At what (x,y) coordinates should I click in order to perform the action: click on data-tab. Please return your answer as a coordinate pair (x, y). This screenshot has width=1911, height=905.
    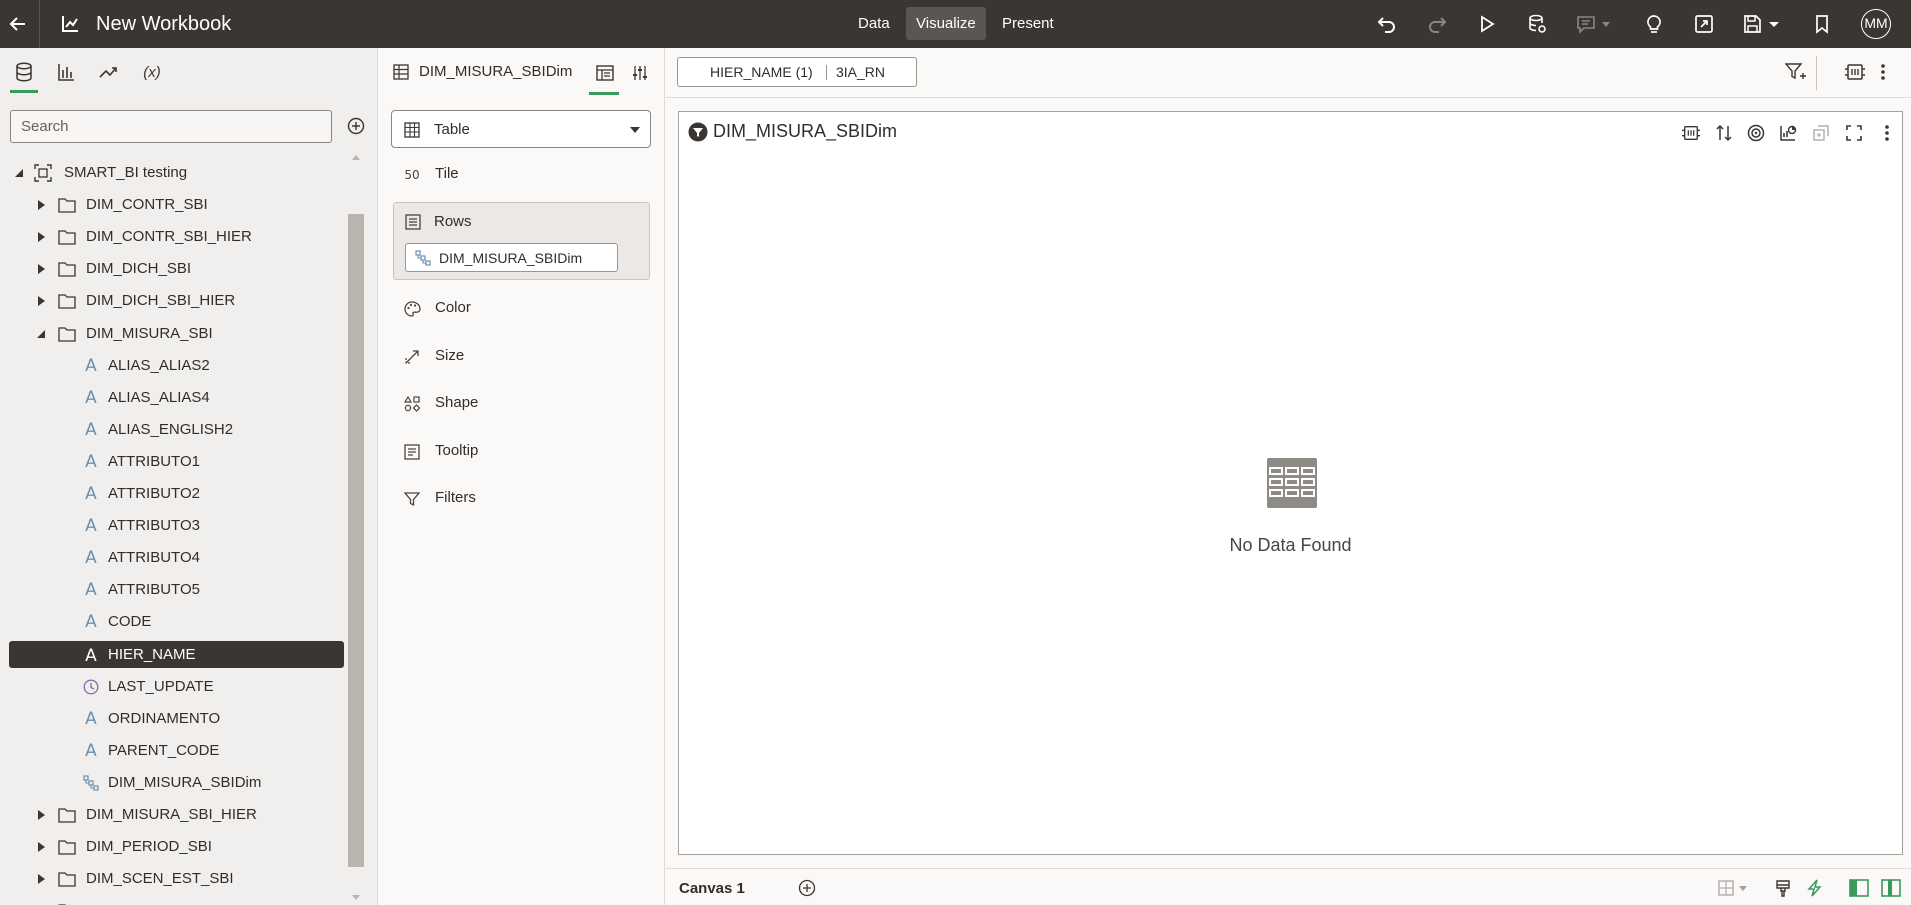
    Looking at the image, I should click on (24, 72).